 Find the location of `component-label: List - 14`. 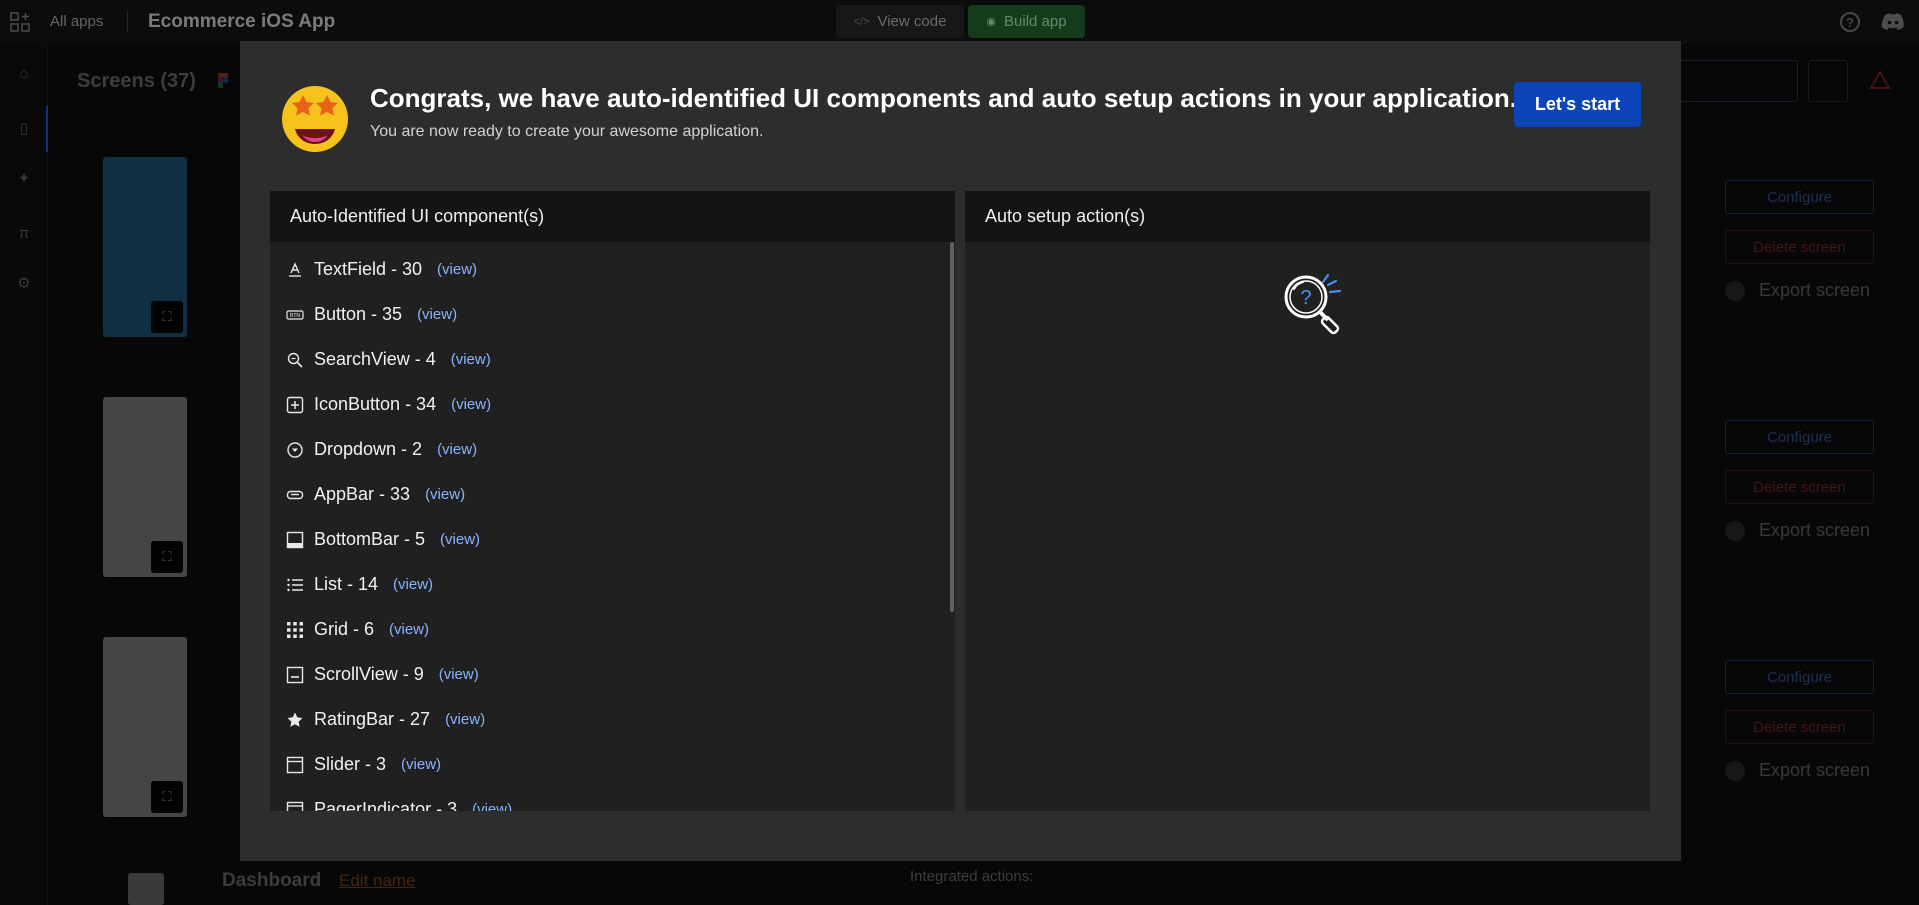

component-label: List - 14 is located at coordinates (346, 584).